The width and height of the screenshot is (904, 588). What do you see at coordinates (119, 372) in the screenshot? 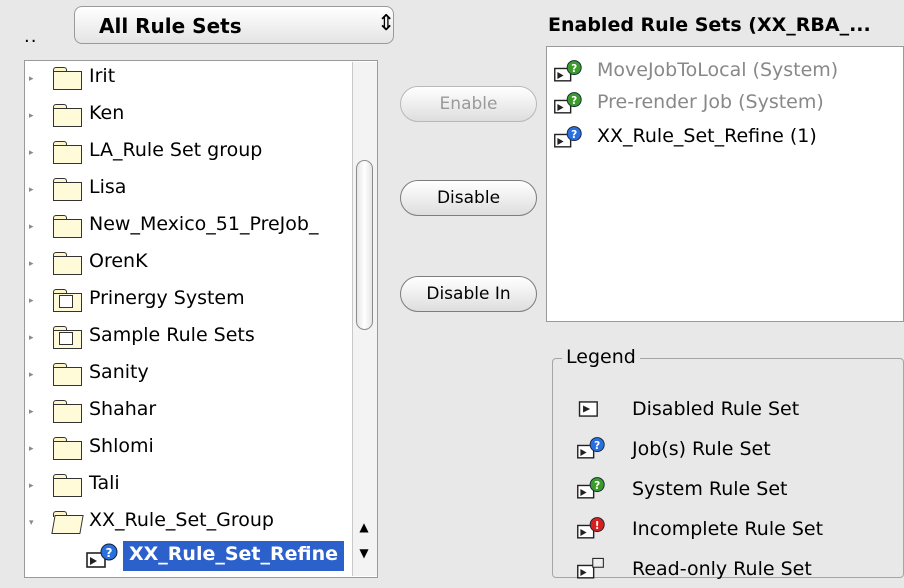
I see `tree-item-label: Sanity` at bounding box center [119, 372].